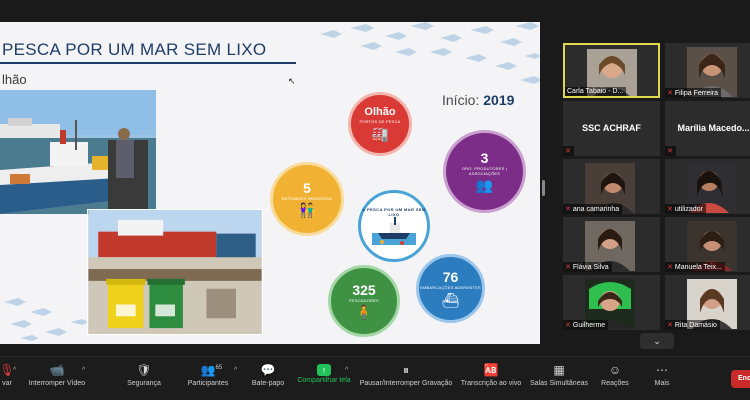  I want to click on participant-display-name: SSC ACHRAF, so click(611, 128).